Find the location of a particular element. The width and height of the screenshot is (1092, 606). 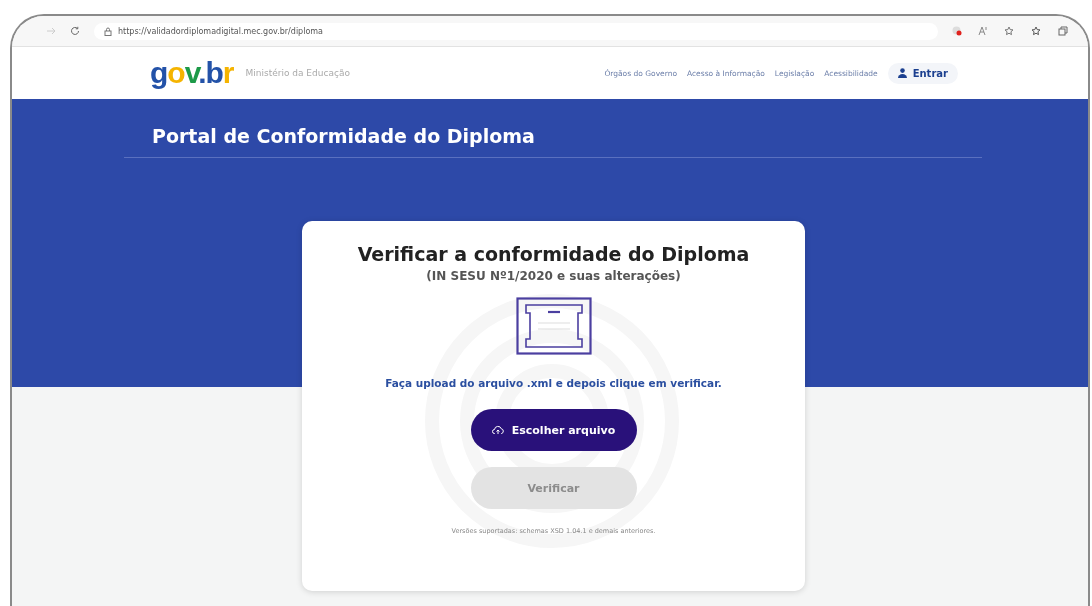

extension-icon is located at coordinates (957, 31).